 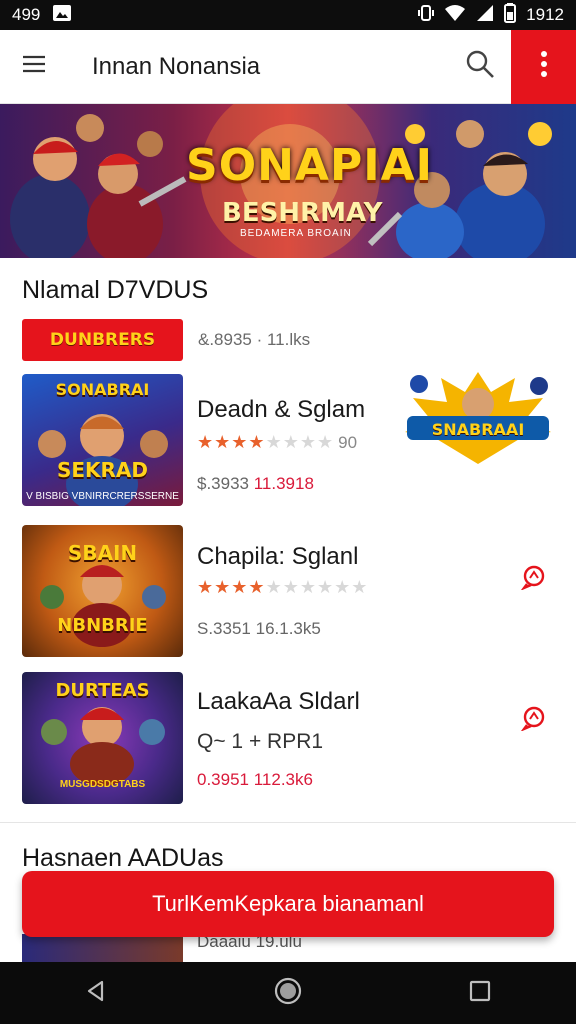 What do you see at coordinates (278, 701) in the screenshot?
I see `game-name: LaakaAa Sldarl` at bounding box center [278, 701].